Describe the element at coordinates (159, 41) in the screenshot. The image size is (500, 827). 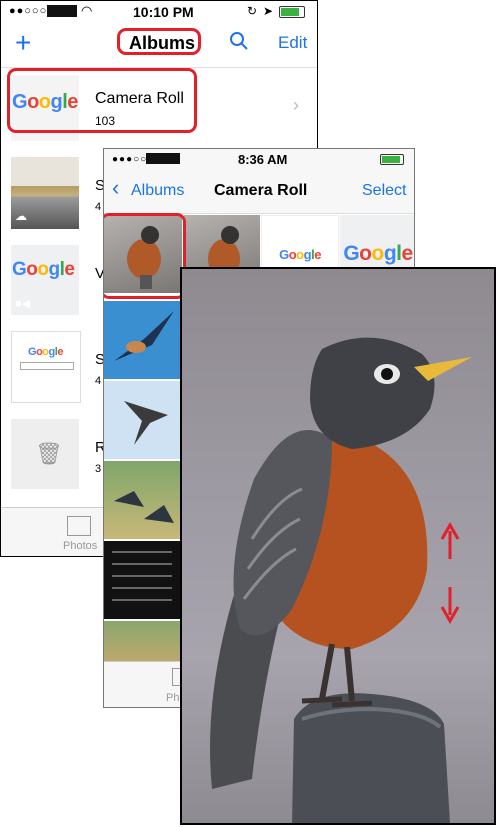
I see `title-highlight` at that location.